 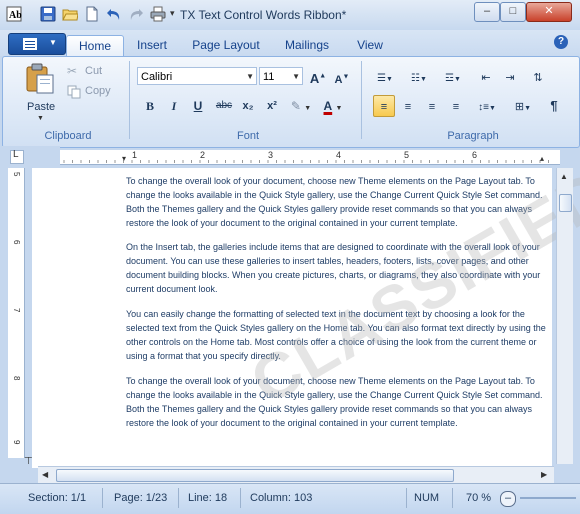 What do you see at coordinates (174, 106) in the screenshot?
I see `italic-button: I` at bounding box center [174, 106].